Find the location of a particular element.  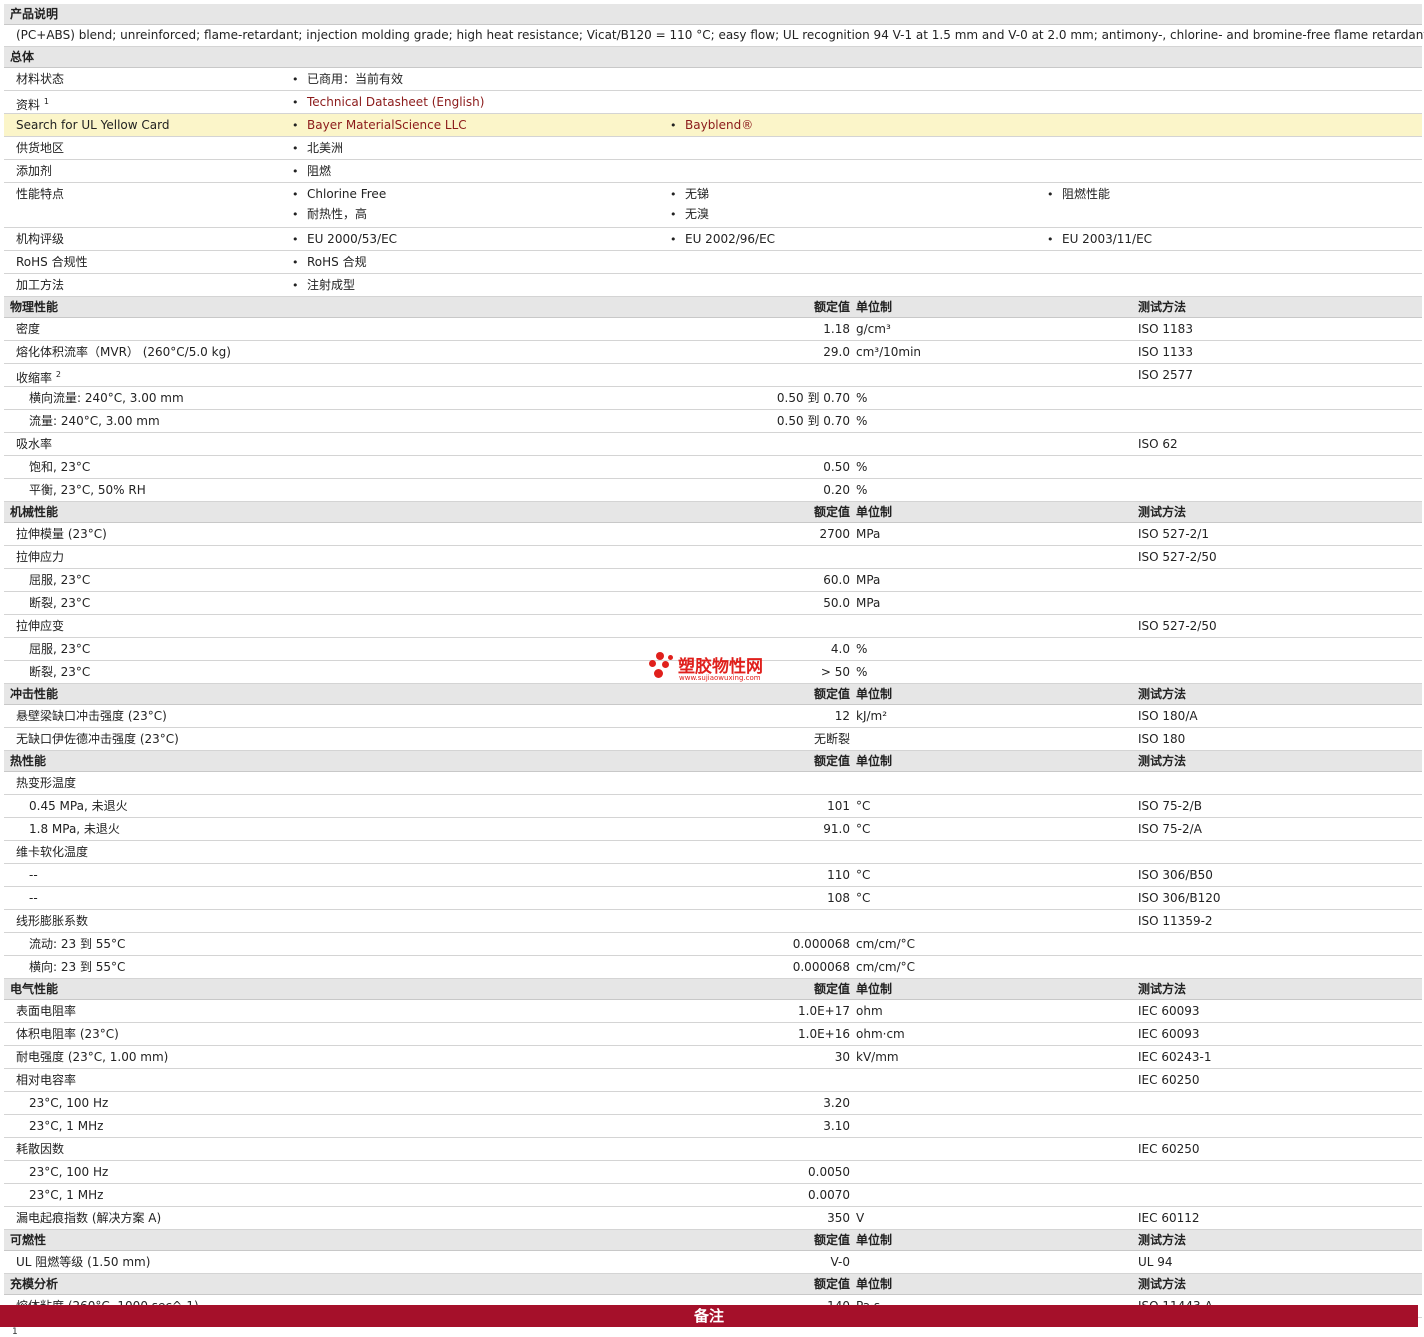

technical-datasheet-link: Technical Datasheet (English) is located at coordinates (395, 102).